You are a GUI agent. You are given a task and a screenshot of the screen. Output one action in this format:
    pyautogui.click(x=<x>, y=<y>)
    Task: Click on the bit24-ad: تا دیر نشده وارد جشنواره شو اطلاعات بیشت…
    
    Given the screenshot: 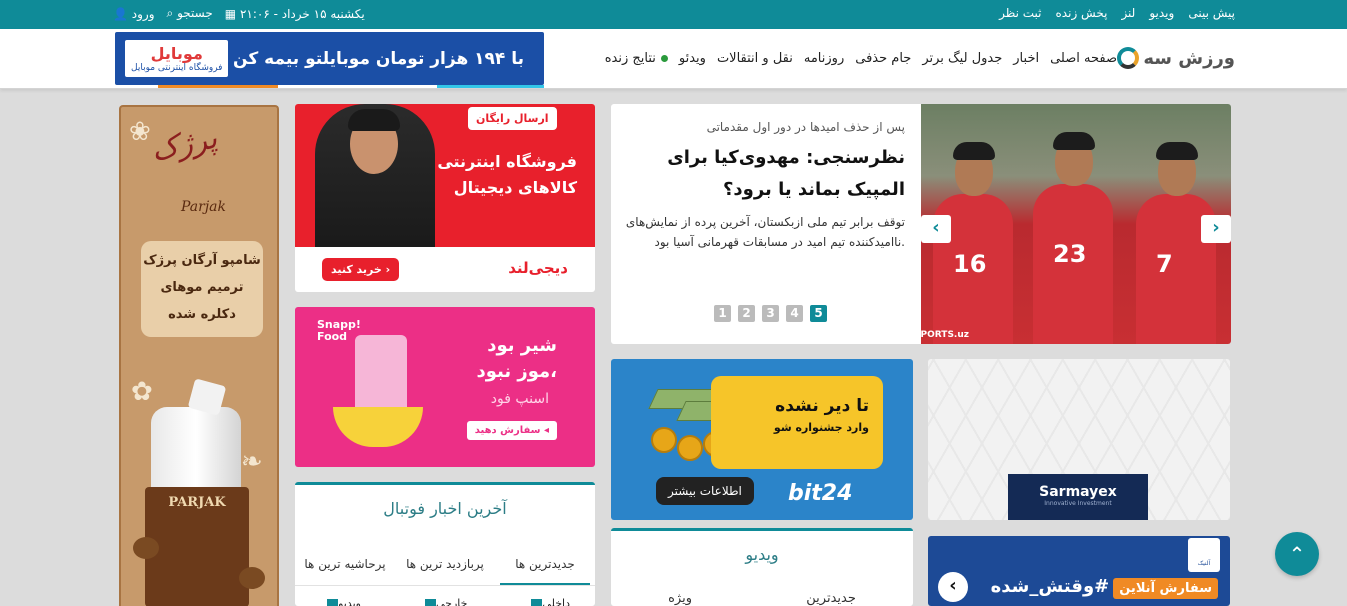 What is the action you would take?
    pyautogui.click(x=762, y=439)
    